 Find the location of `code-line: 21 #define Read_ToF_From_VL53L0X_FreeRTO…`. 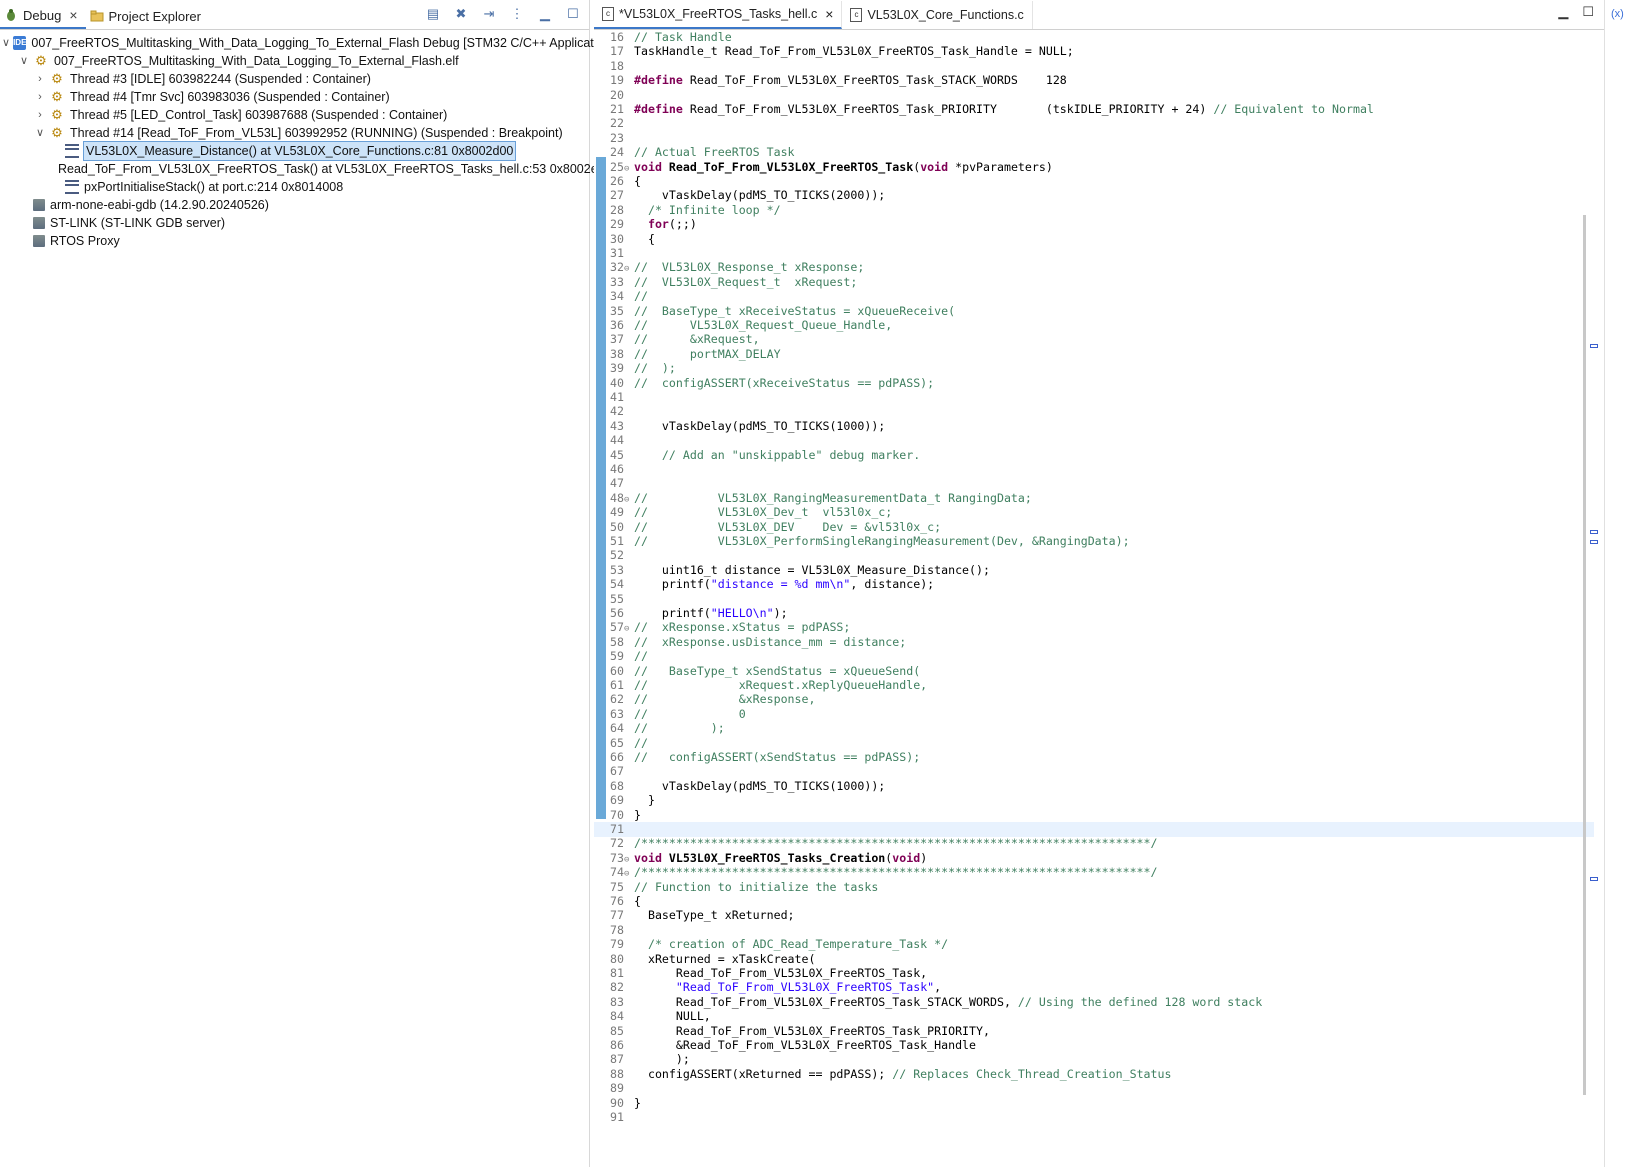

code-line: 21 #define Read_ToF_From_VL53L0X_FreeRTO… is located at coordinates (1094, 109).